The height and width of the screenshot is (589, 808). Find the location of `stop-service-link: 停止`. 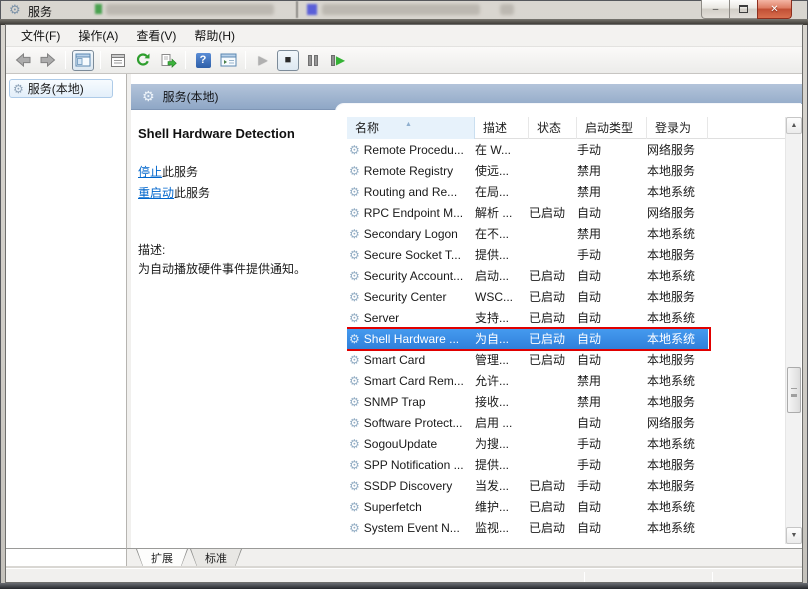

stop-service-link: 停止 is located at coordinates (150, 172).